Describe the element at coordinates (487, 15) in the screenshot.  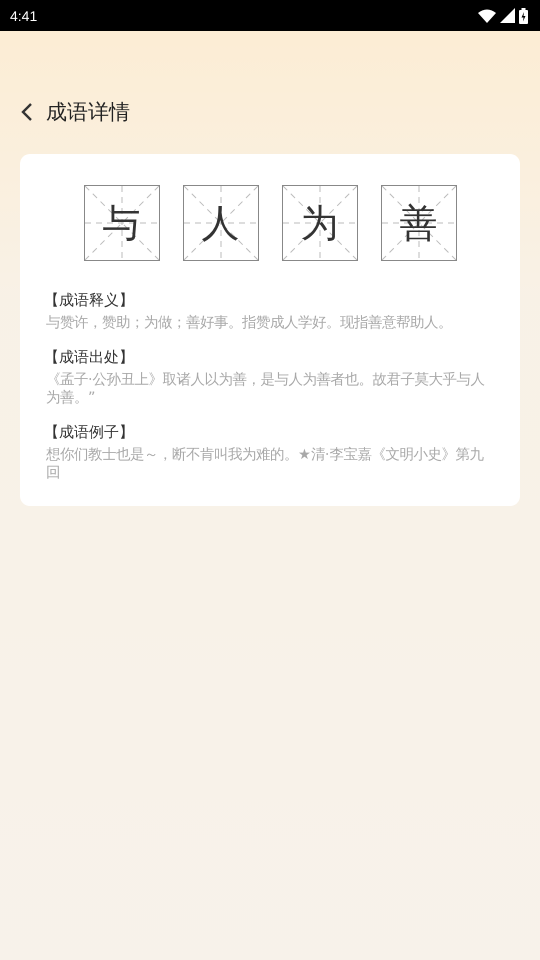
I see `wifi-icon` at that location.